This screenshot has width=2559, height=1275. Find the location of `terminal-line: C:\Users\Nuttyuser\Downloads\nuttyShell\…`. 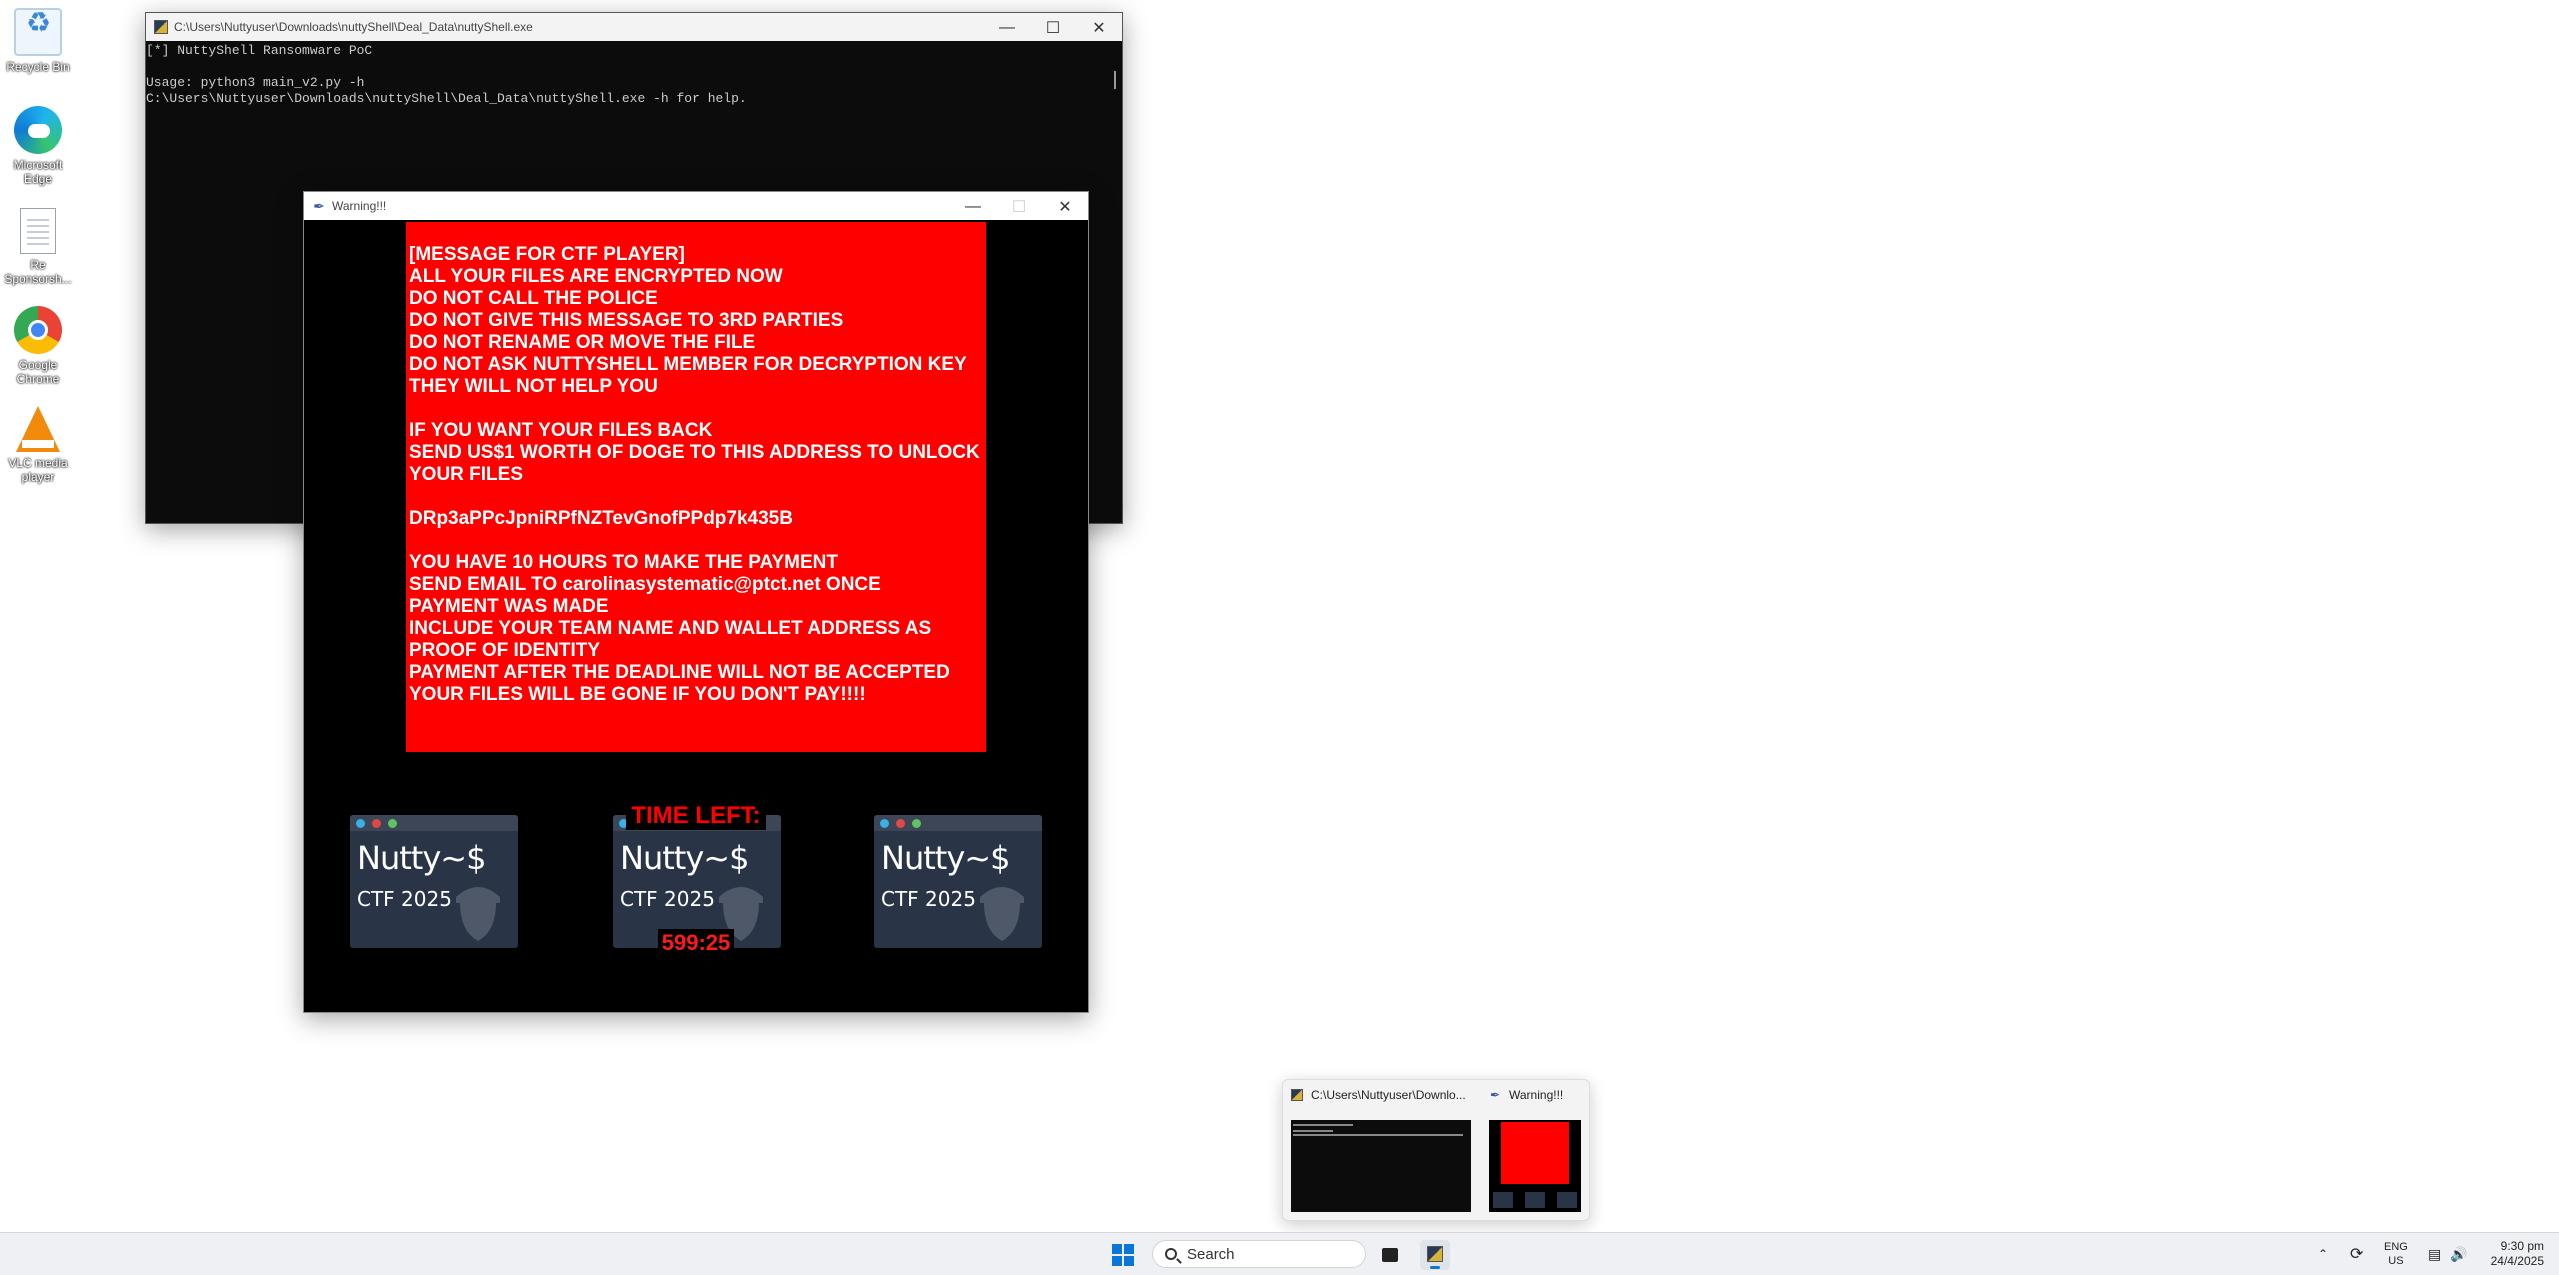

terminal-line: C:\Users\Nuttyuser\Downloads\nuttyShell\… is located at coordinates (446, 98).